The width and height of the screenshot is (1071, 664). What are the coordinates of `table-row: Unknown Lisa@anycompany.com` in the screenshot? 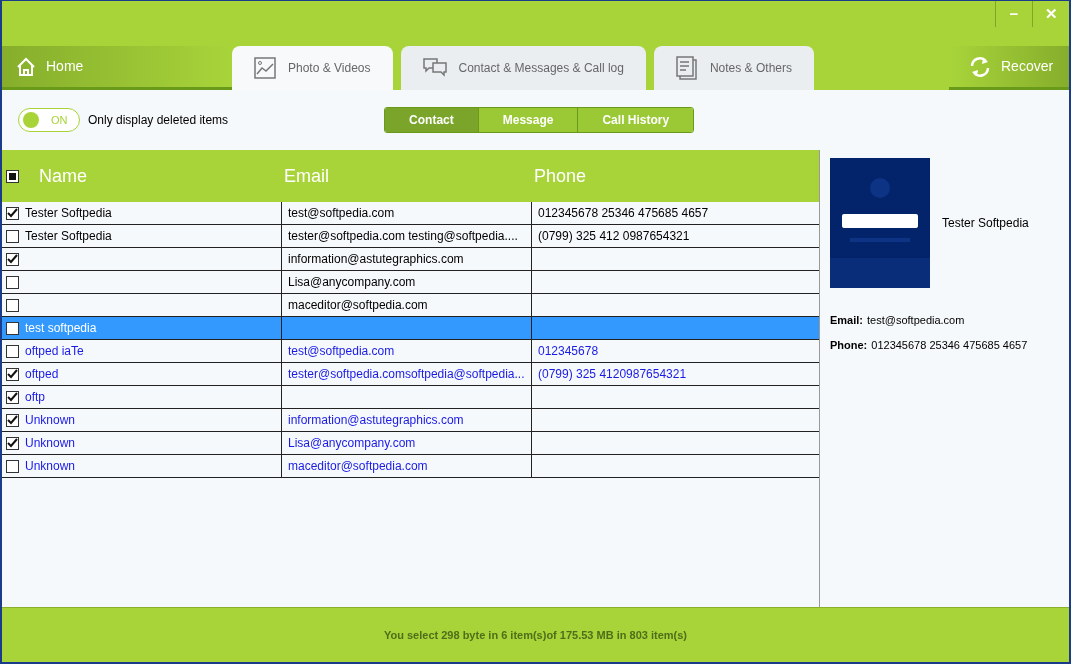 It's located at (410, 443).